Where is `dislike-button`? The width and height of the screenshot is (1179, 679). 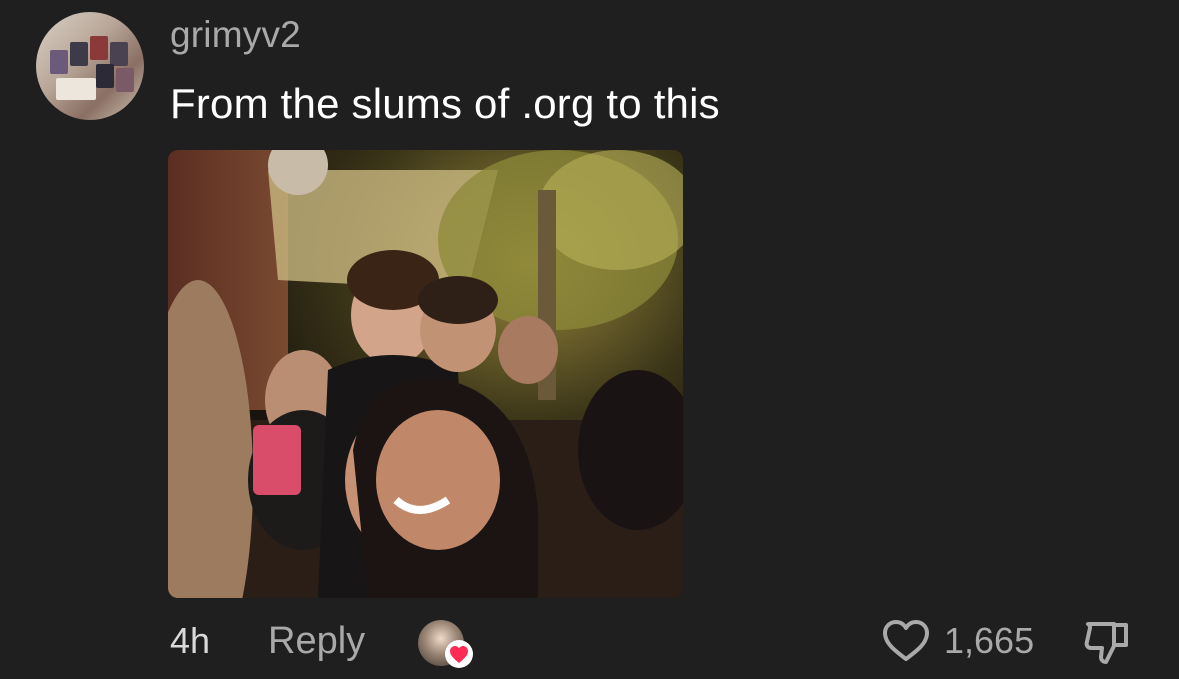 dislike-button is located at coordinates (1107, 641).